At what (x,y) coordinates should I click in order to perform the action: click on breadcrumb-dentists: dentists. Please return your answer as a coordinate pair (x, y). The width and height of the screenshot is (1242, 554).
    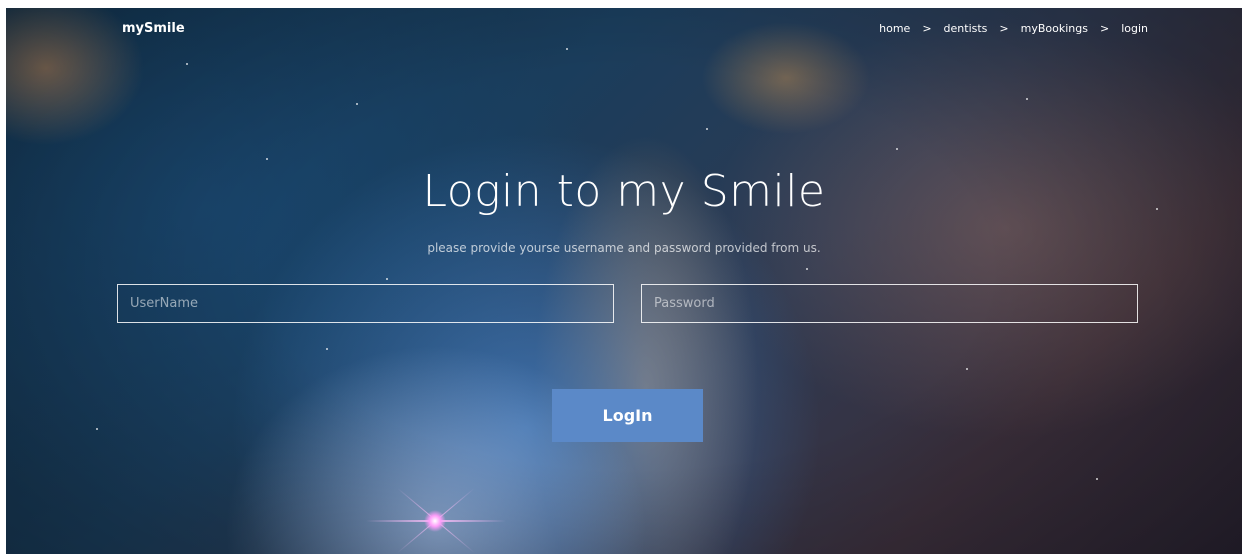
    Looking at the image, I should click on (966, 28).